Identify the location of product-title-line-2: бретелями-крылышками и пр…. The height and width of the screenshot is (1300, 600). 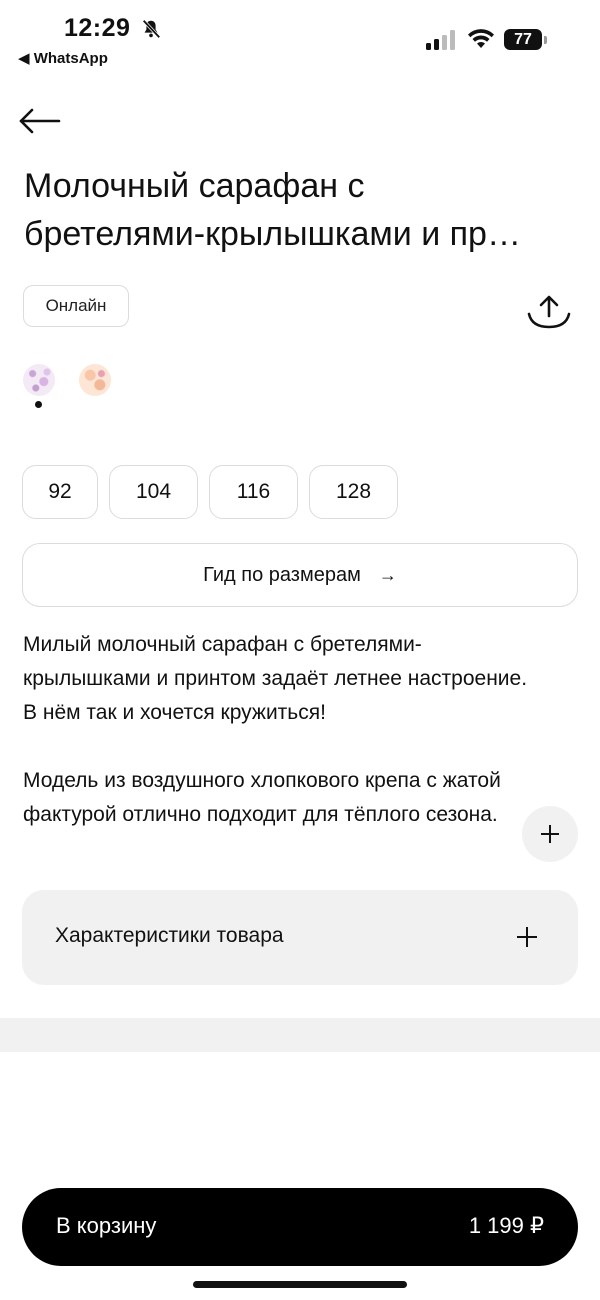
(272, 234).